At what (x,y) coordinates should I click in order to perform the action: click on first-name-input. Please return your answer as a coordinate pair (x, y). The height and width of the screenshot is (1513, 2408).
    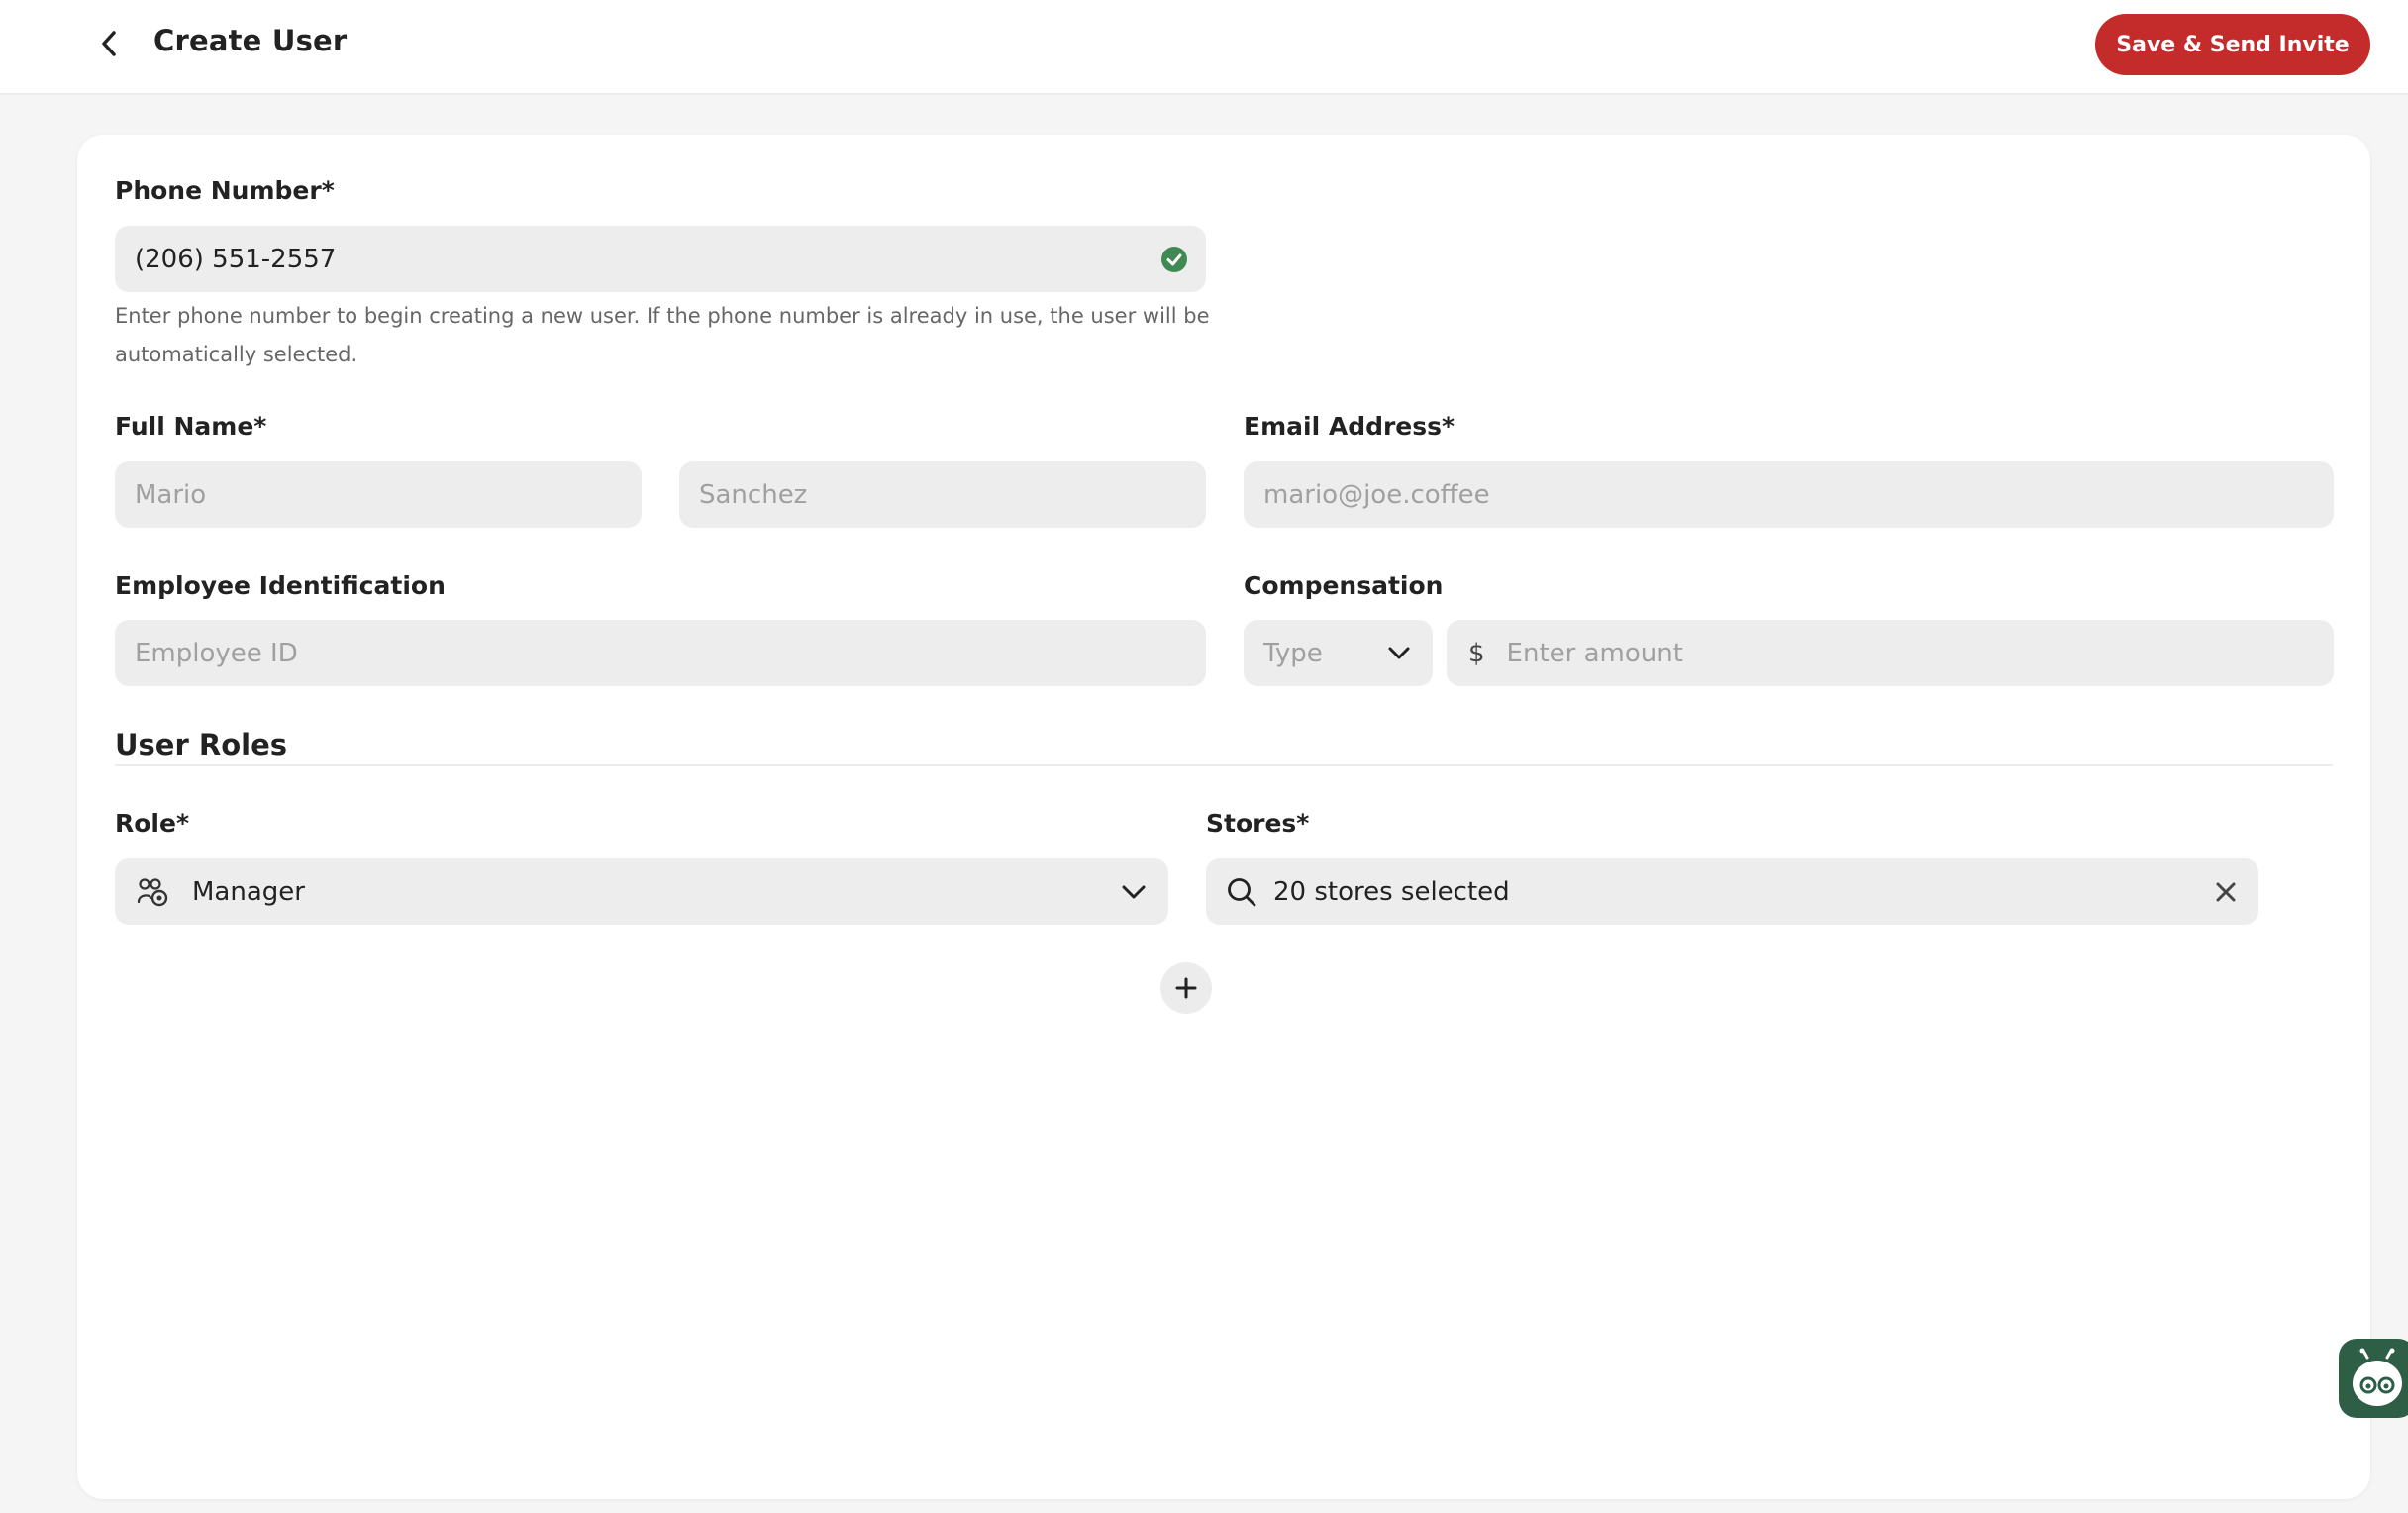
    Looking at the image, I should click on (378, 495).